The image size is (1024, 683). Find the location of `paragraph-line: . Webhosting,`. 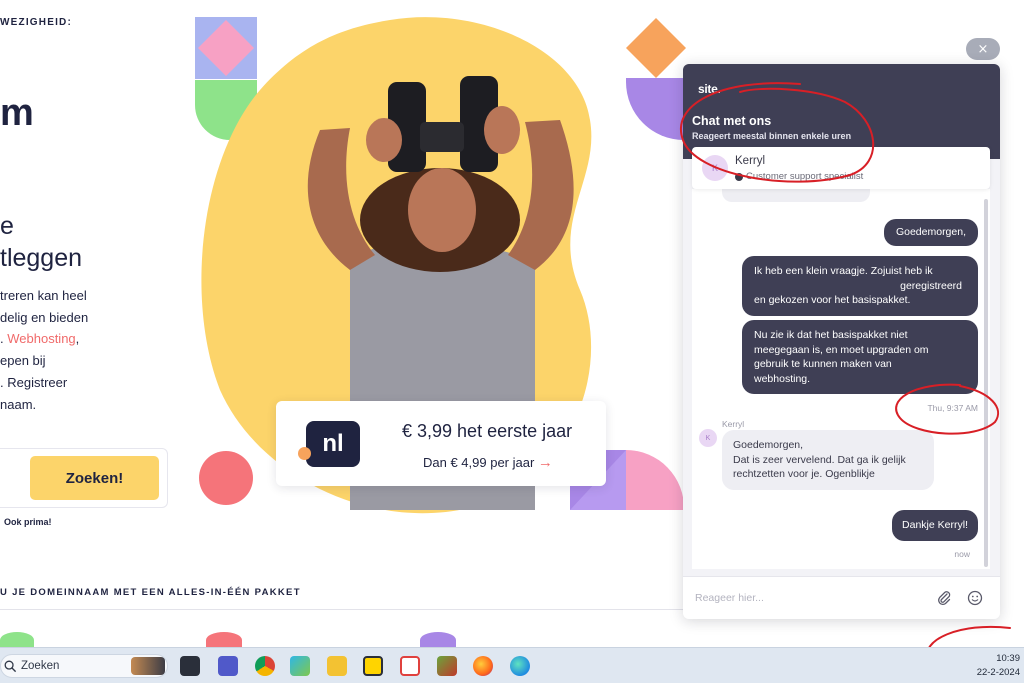

paragraph-line: . Webhosting, is located at coordinates (50, 339).